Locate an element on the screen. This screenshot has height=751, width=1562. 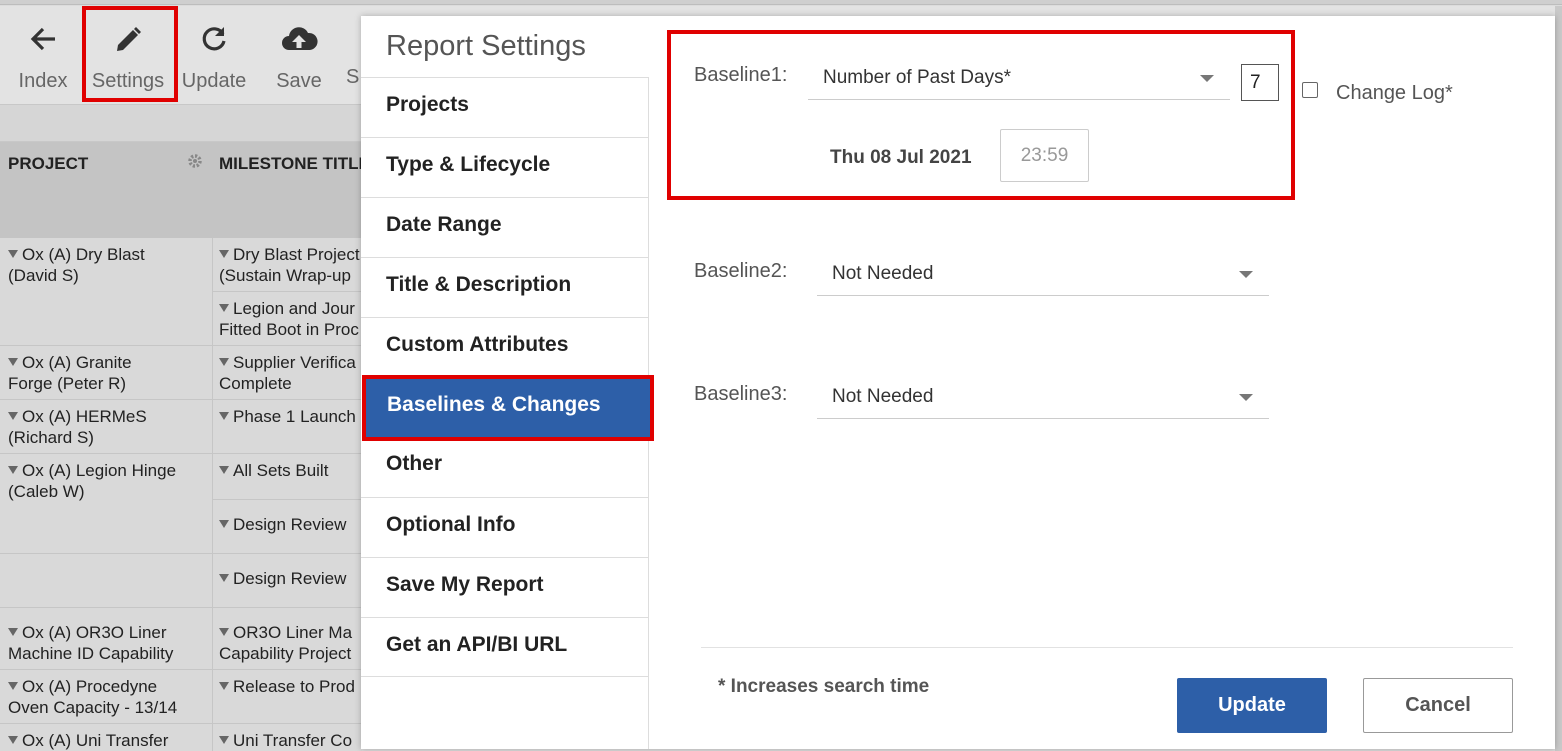
table-cell-project: Ox (A) Legion Hinge is located at coordinates (108, 470).